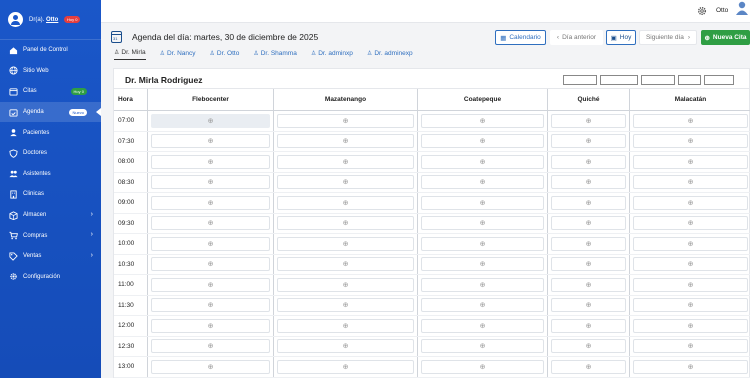 This screenshot has height=378, width=750. I want to click on gear-icon, so click(702, 11).